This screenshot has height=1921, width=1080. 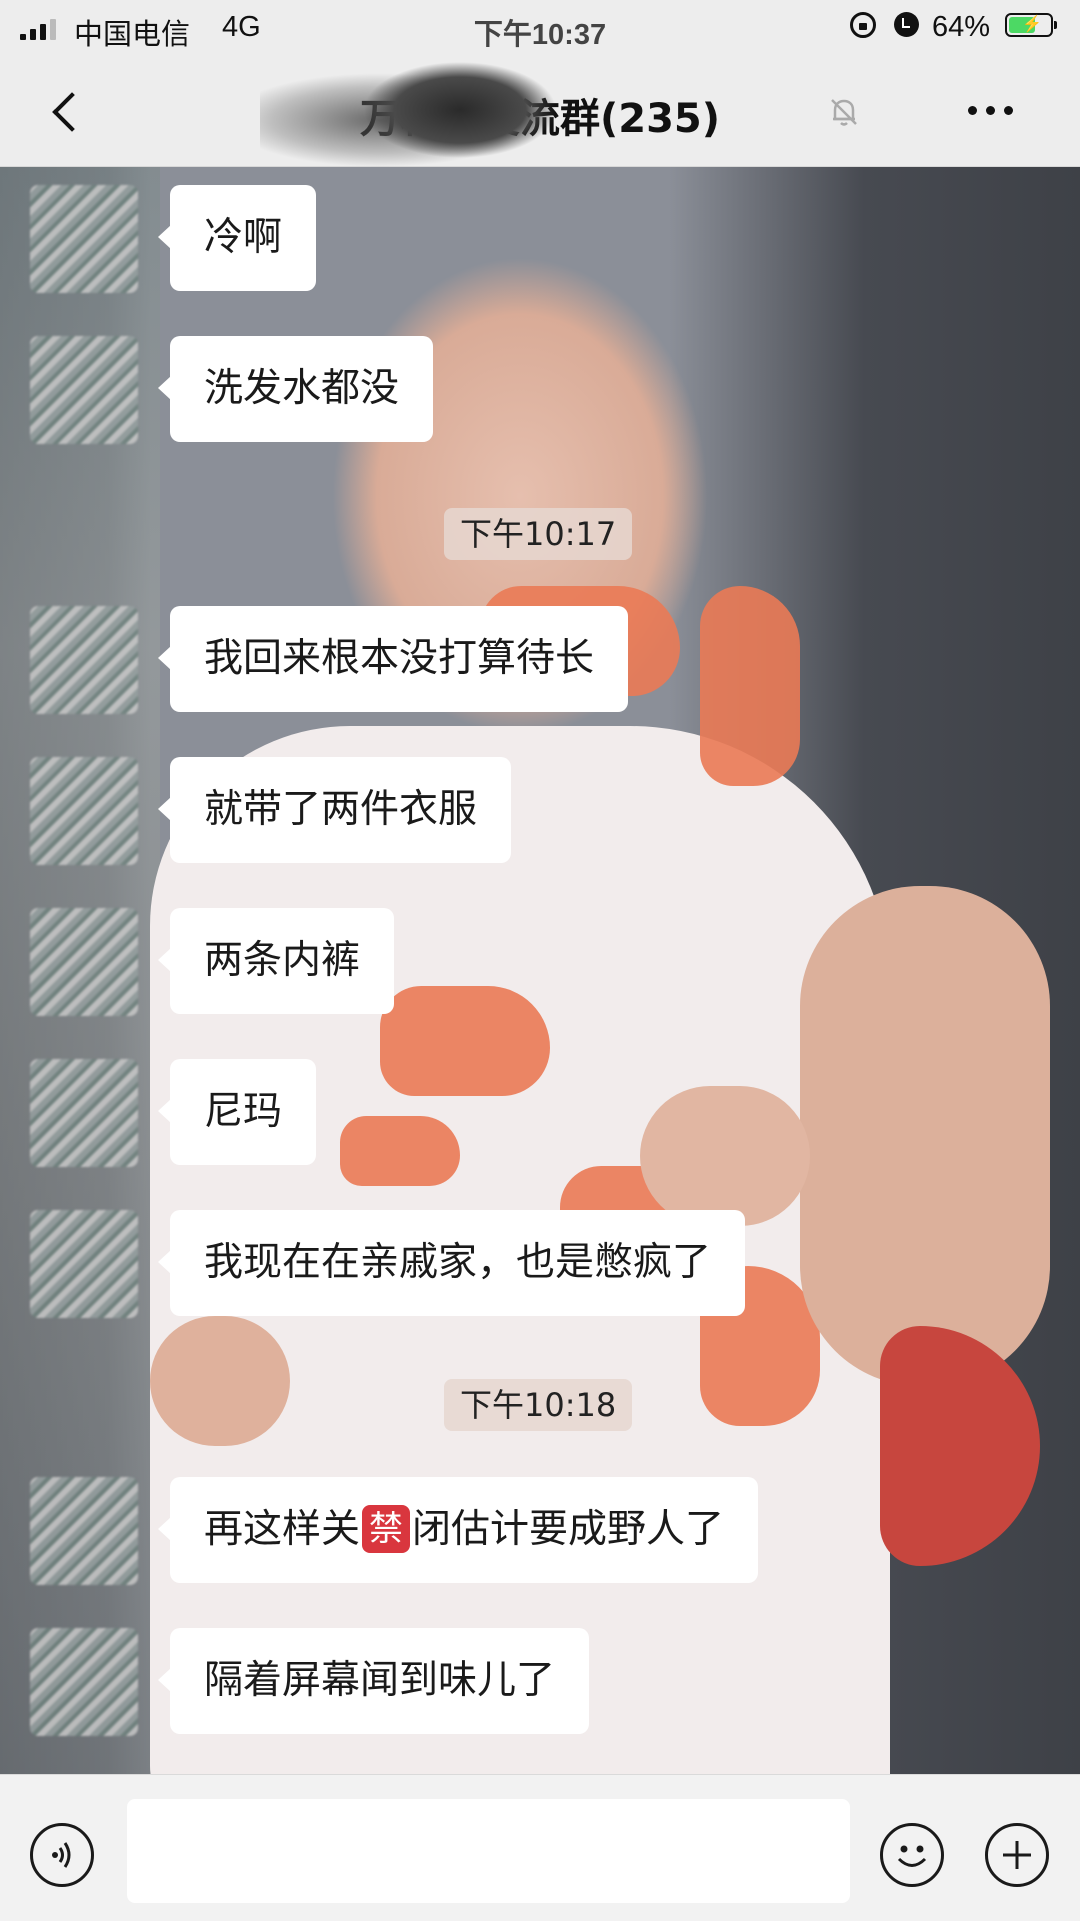 I want to click on chat-header: 万科…交流群(235), so click(x=540, y=111).